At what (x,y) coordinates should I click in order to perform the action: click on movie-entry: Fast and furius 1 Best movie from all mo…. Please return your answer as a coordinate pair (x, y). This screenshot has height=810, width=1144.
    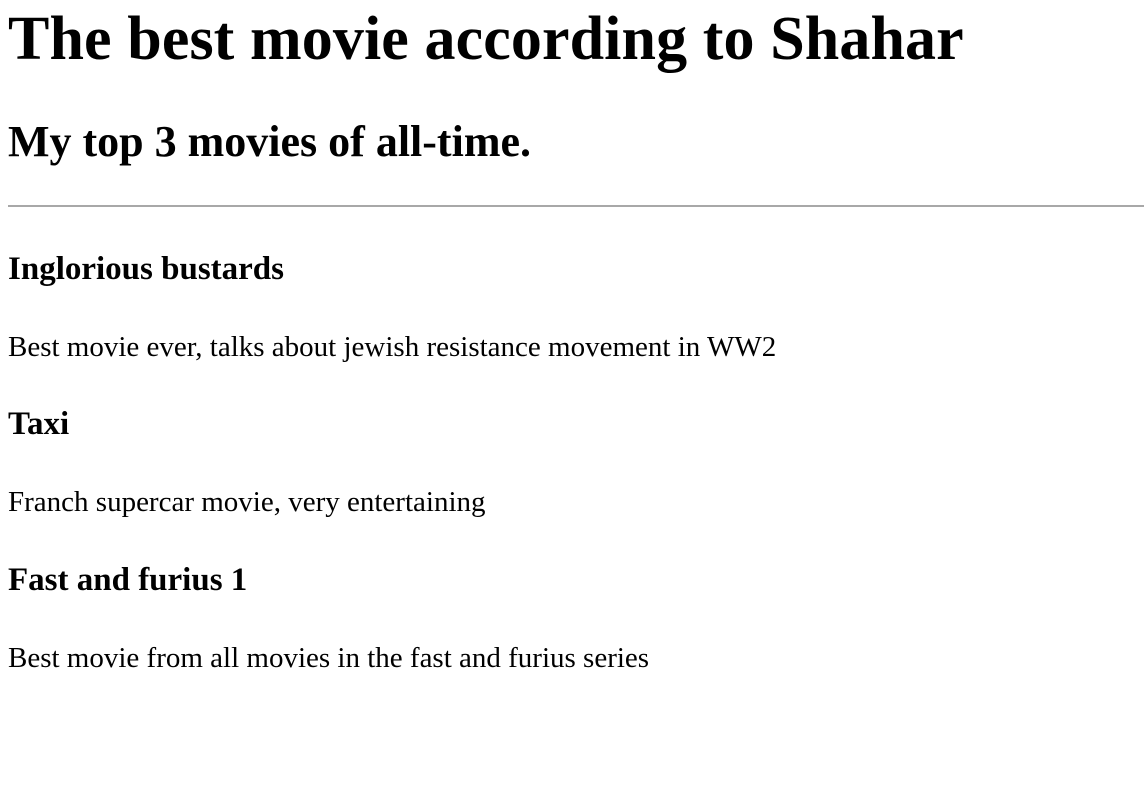
    Looking at the image, I should click on (576, 618).